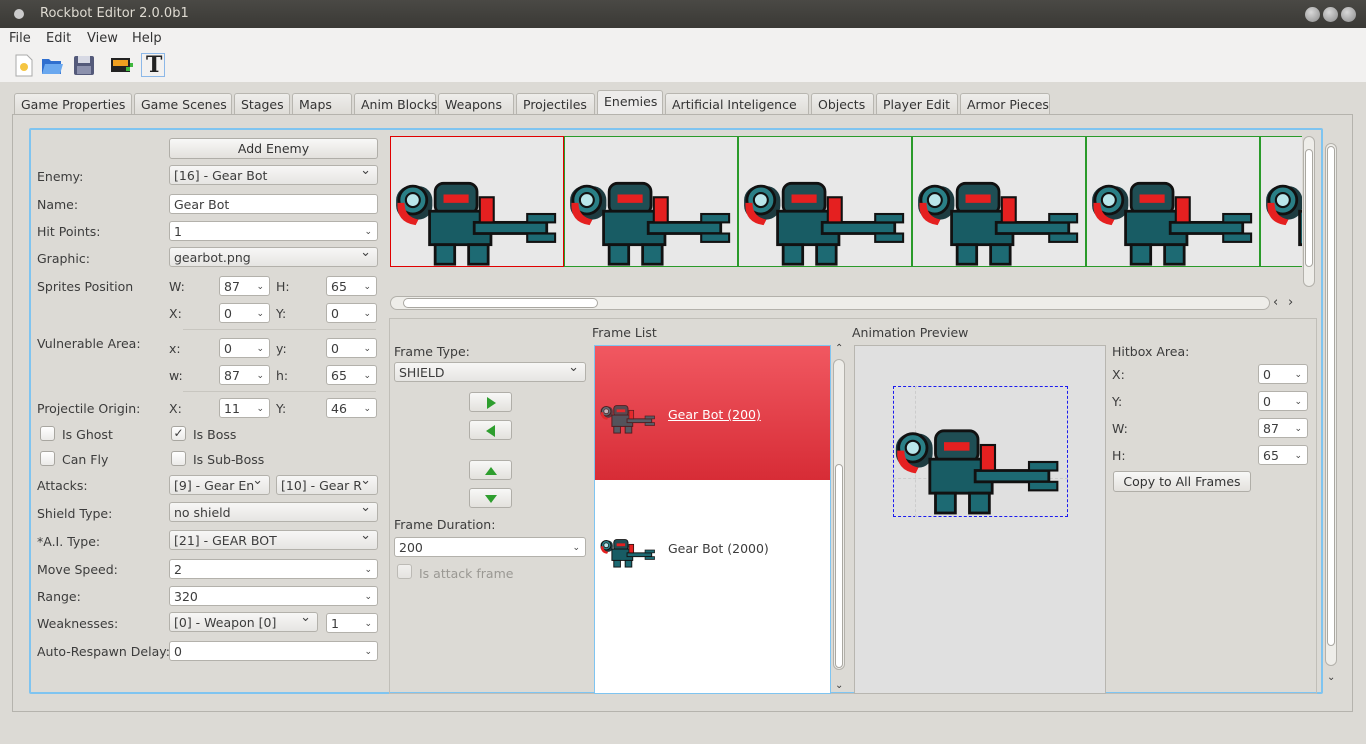  Describe the element at coordinates (122, 65) in the screenshot. I see `add-image-icon` at that location.